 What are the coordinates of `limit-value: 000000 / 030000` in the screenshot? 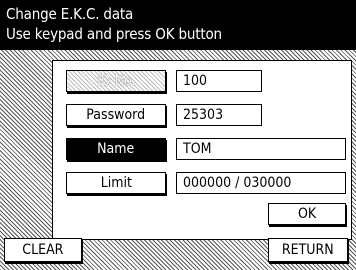 It's located at (237, 183).